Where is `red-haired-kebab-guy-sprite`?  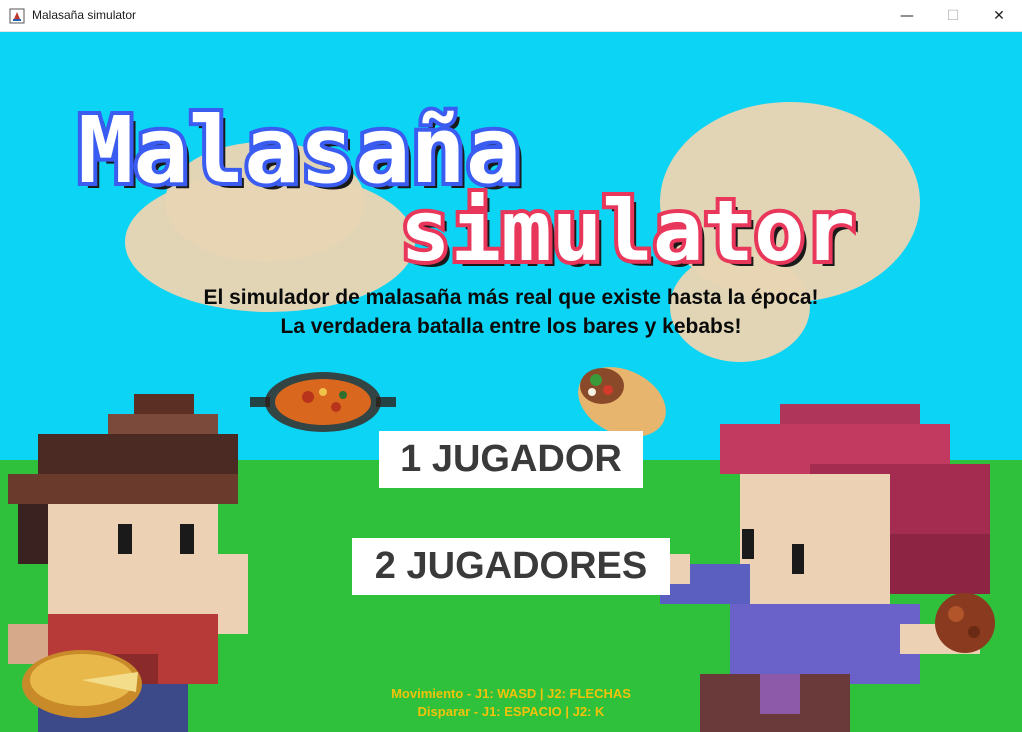
red-haired-kebab-guy-sprite is located at coordinates (825, 568).